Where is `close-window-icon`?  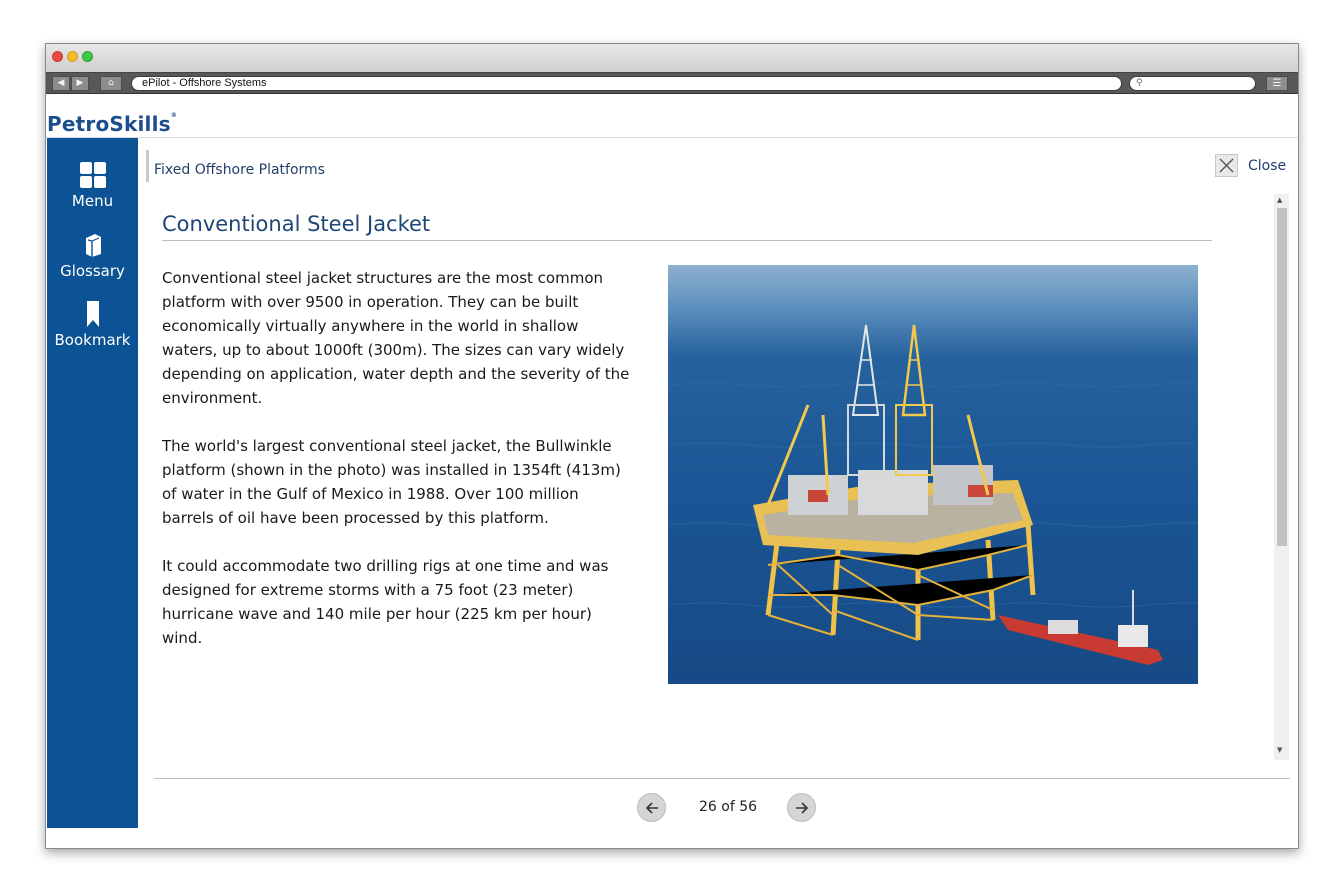 close-window-icon is located at coordinates (57, 56).